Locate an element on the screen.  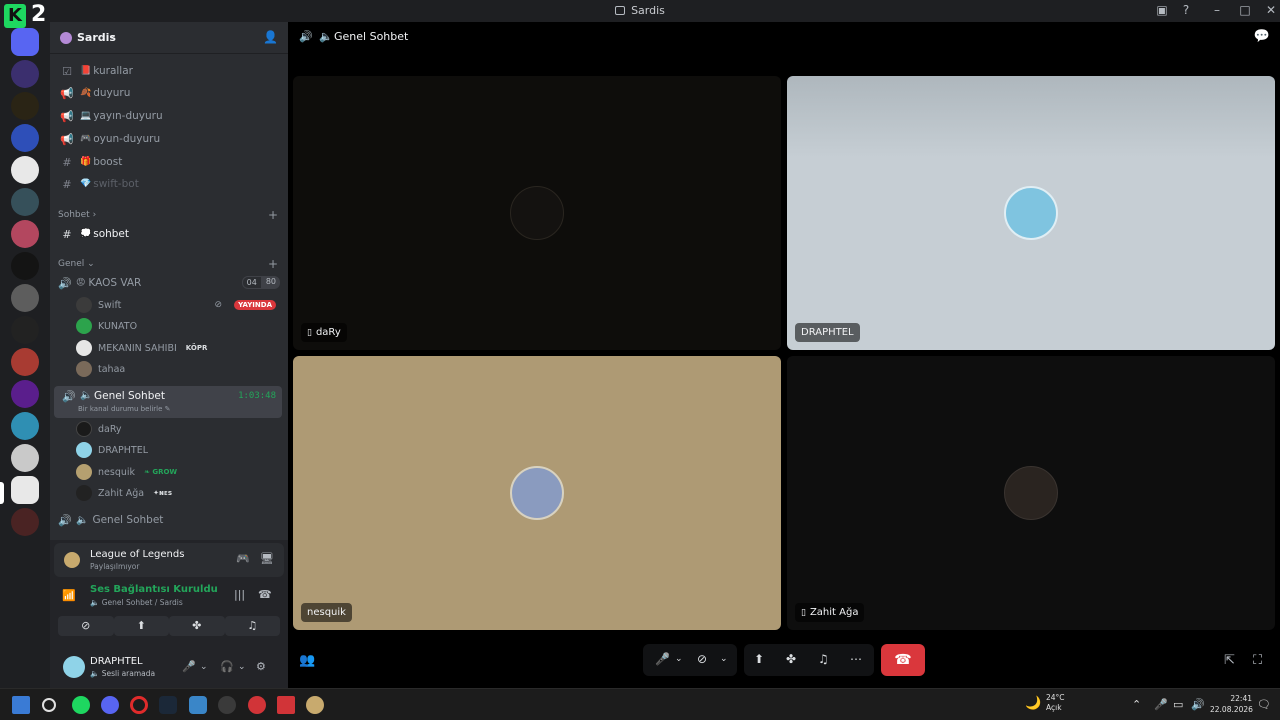
disconnect-button: ☎ is located at coordinates (903, 660).